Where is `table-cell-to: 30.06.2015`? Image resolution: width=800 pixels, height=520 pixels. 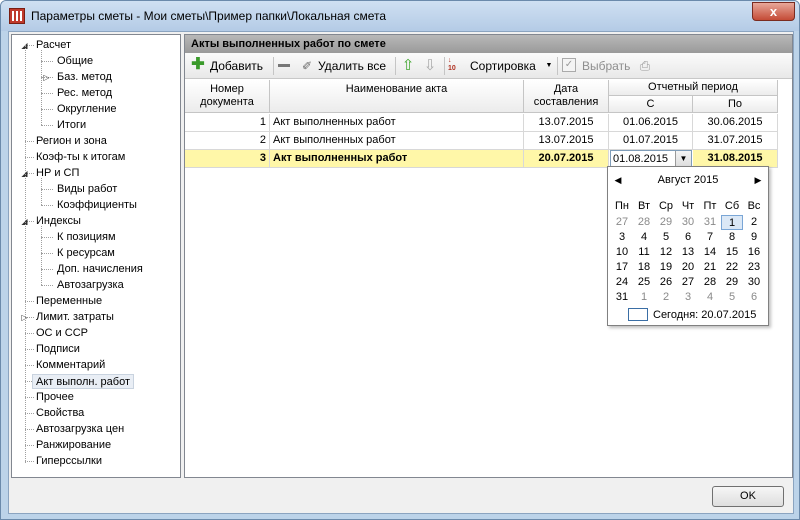 table-cell-to: 30.06.2015 is located at coordinates (735, 123).